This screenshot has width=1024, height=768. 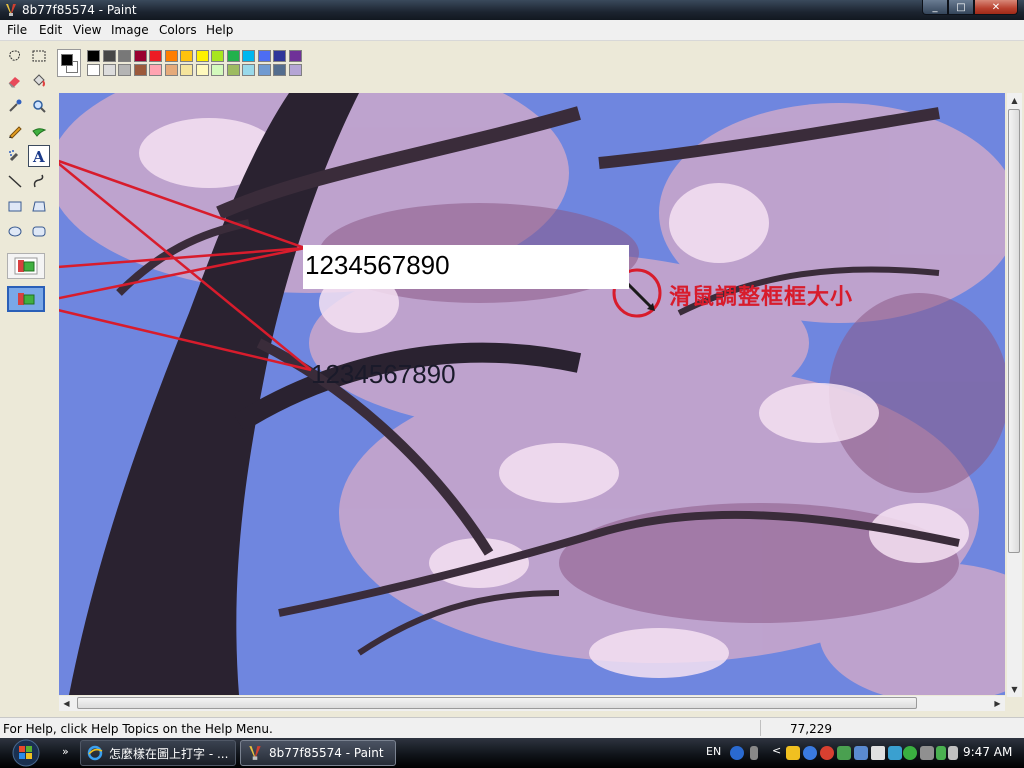 I want to click on mail-tray-icon, so click(x=878, y=753).